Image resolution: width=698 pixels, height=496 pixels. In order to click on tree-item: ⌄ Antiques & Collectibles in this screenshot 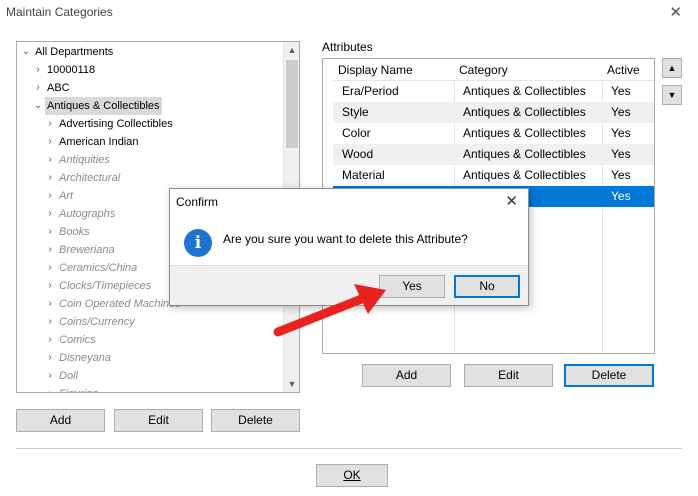, I will do `click(150, 106)`.